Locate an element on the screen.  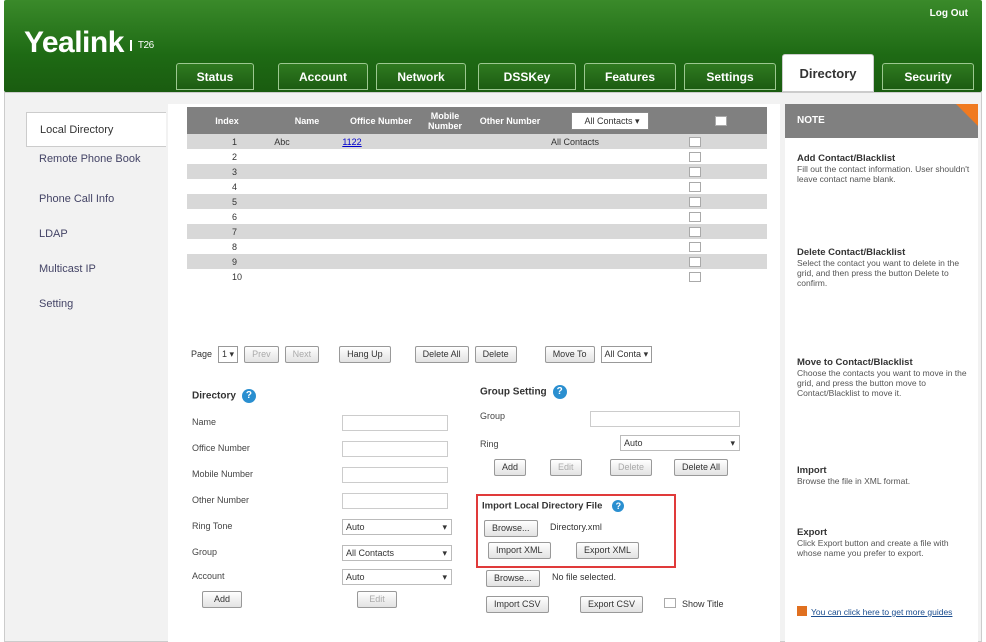
move-to-button: Move To is located at coordinates (569, 354).